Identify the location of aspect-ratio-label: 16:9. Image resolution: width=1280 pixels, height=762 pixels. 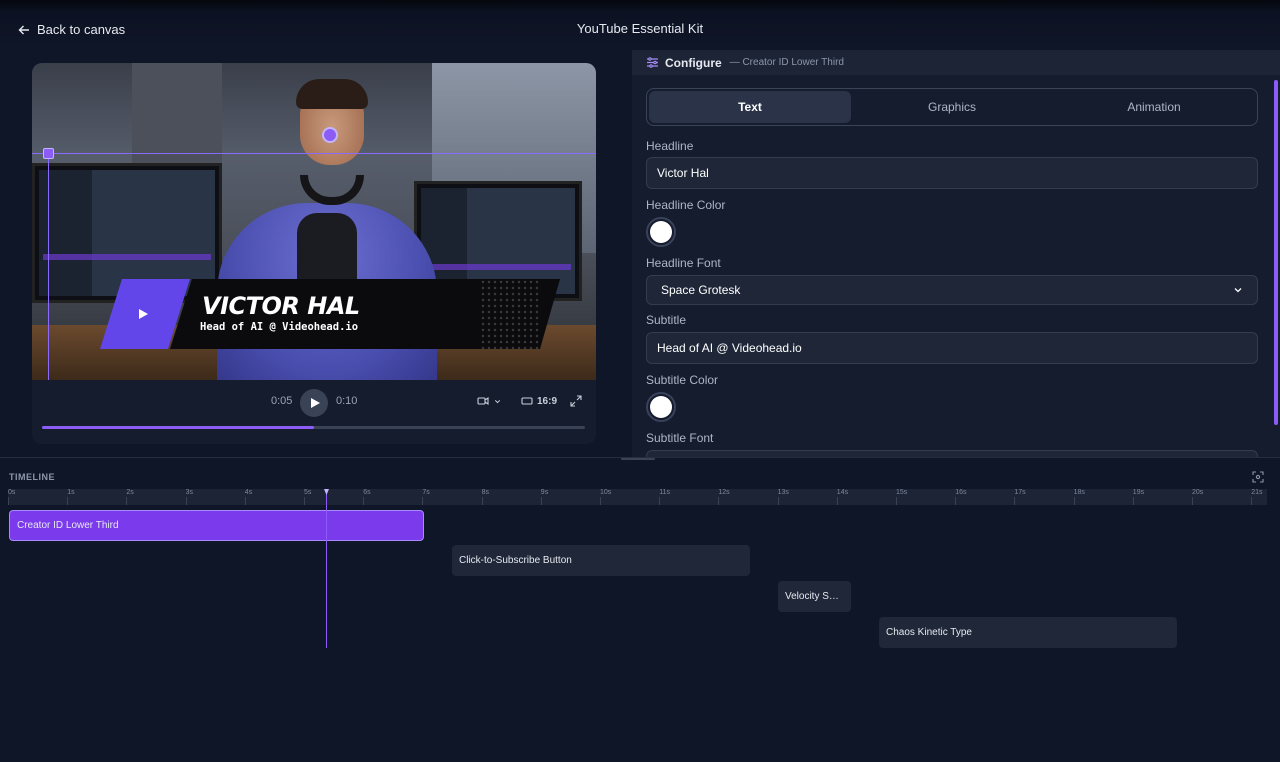
(547, 401).